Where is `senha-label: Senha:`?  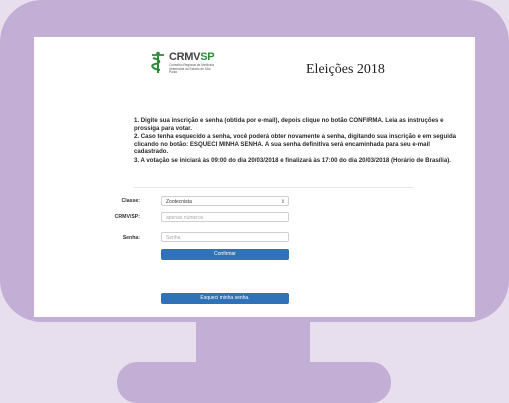 senha-label: Senha: is located at coordinates (131, 238).